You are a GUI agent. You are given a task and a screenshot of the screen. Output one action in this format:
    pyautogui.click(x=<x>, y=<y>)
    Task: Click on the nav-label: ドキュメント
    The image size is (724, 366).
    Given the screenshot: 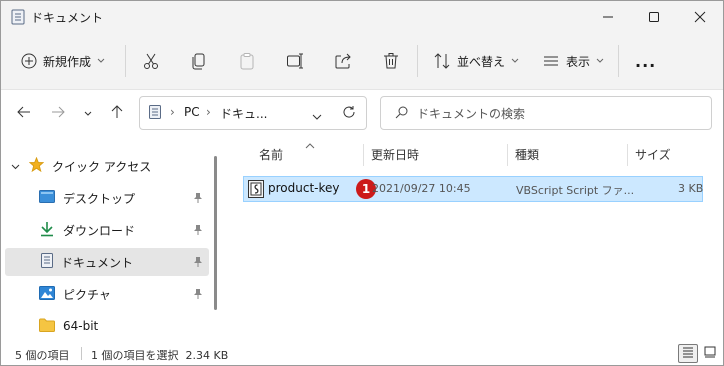 What is the action you would take?
    pyautogui.click(x=97, y=262)
    